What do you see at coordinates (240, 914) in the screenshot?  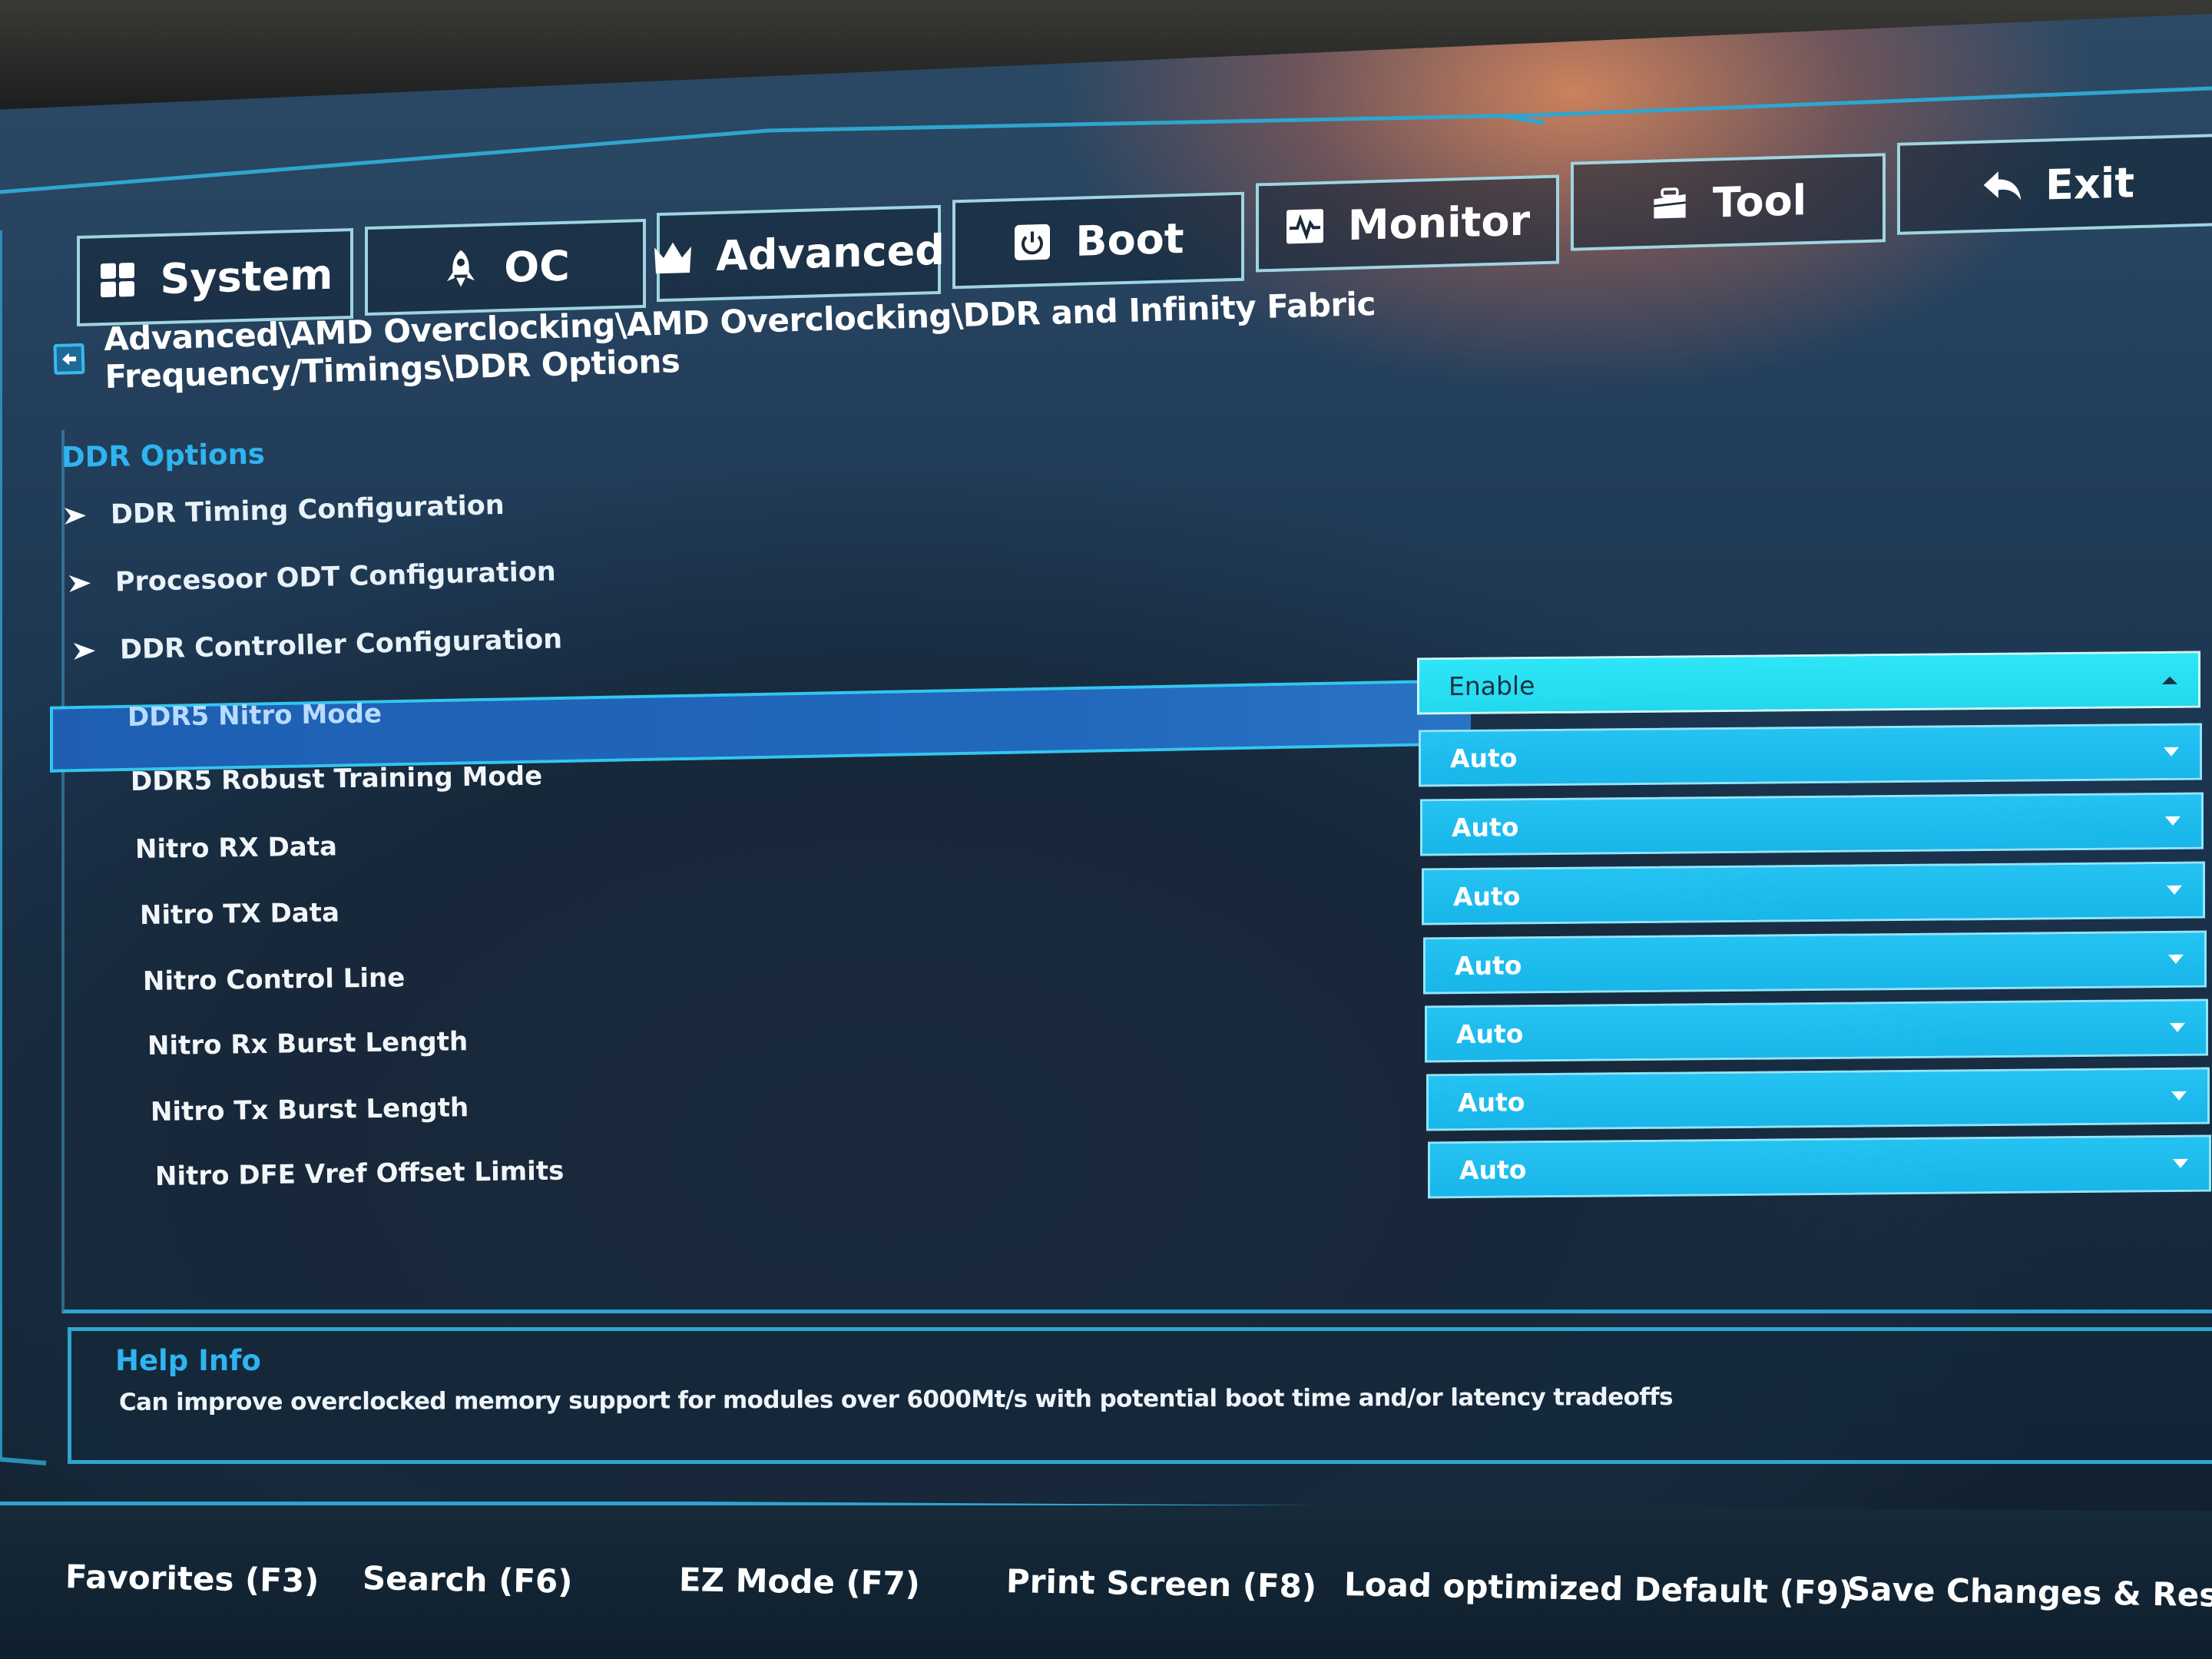 I see `option-label-nitro-tx-data: Nitro TX Data` at bounding box center [240, 914].